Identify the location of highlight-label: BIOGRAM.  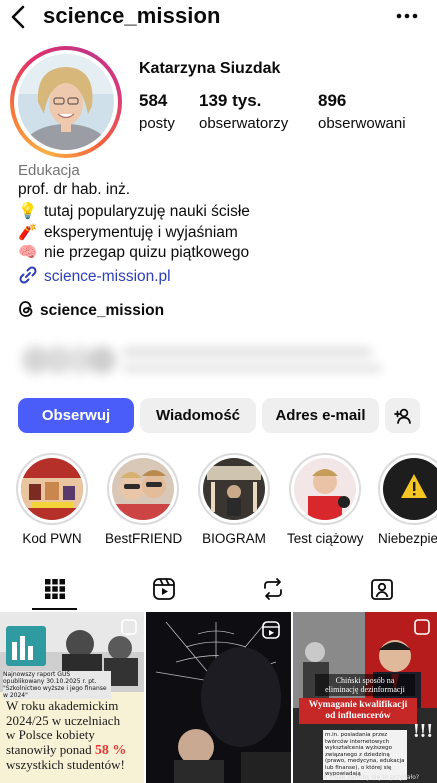
(234, 538).